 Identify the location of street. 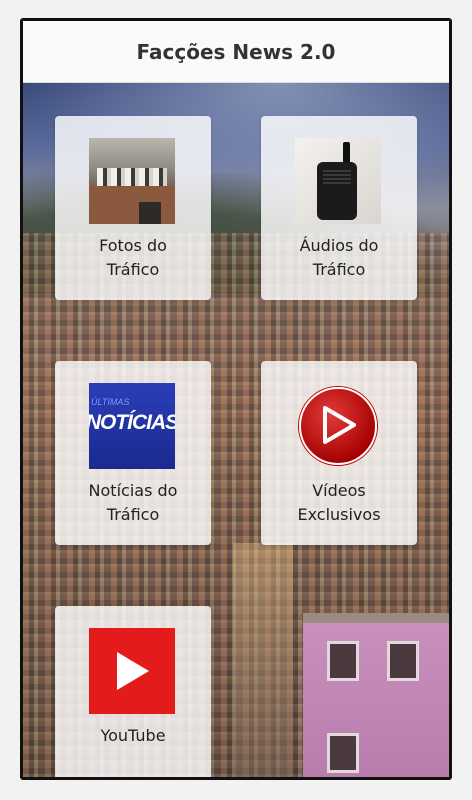
(263, 660).